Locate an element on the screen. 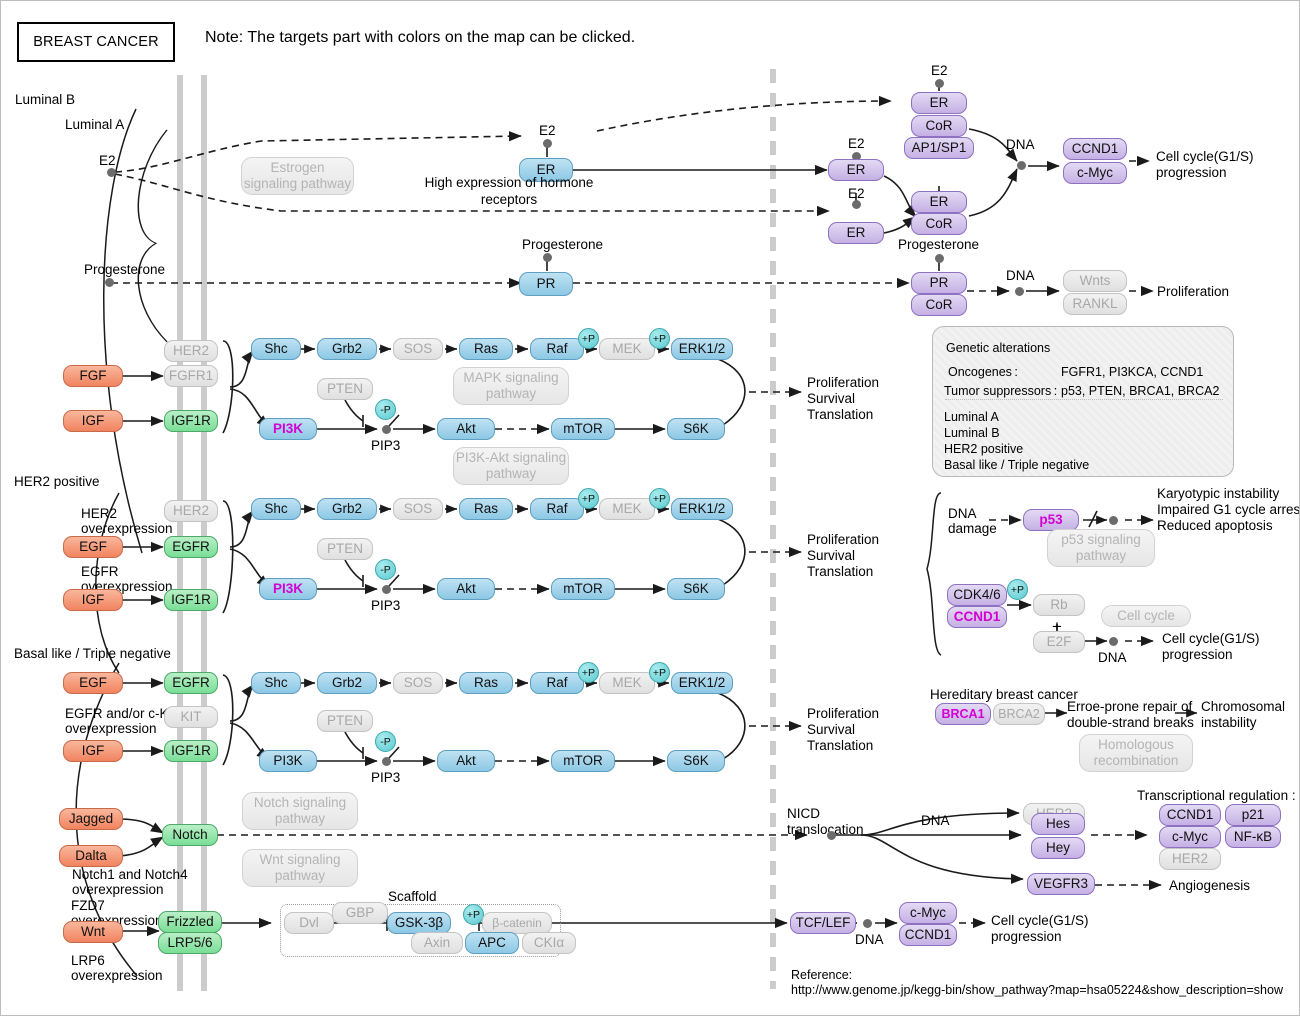 This screenshot has width=1300, height=1016. node-notch: Notch is located at coordinates (190, 835).